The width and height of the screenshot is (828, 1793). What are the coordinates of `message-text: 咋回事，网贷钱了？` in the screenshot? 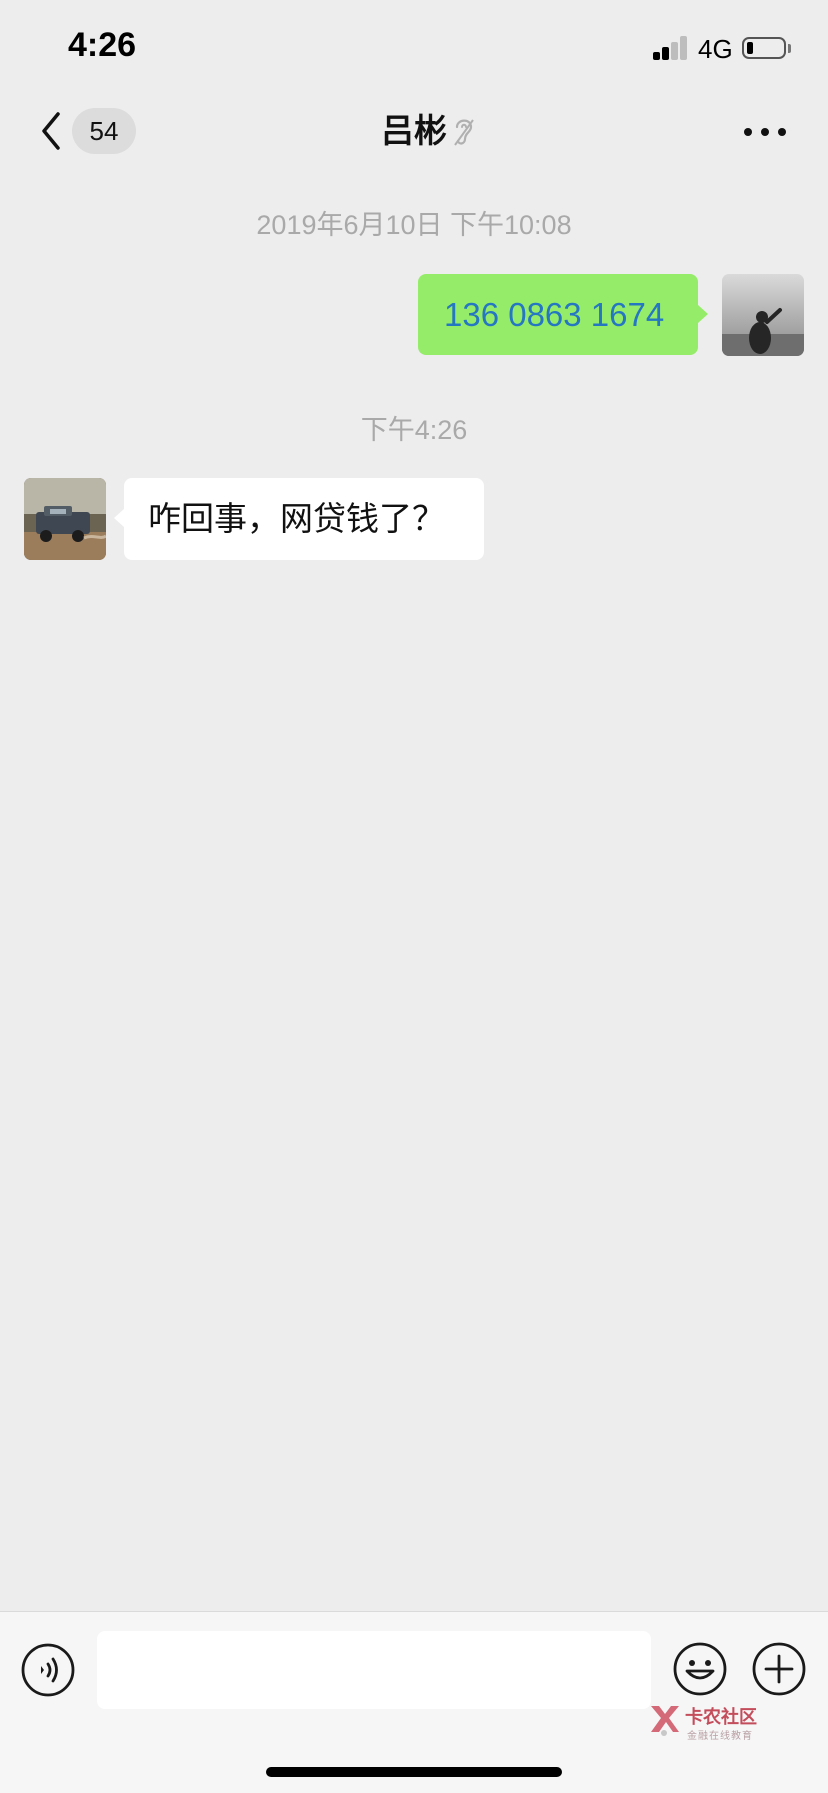 It's located at (296, 518).